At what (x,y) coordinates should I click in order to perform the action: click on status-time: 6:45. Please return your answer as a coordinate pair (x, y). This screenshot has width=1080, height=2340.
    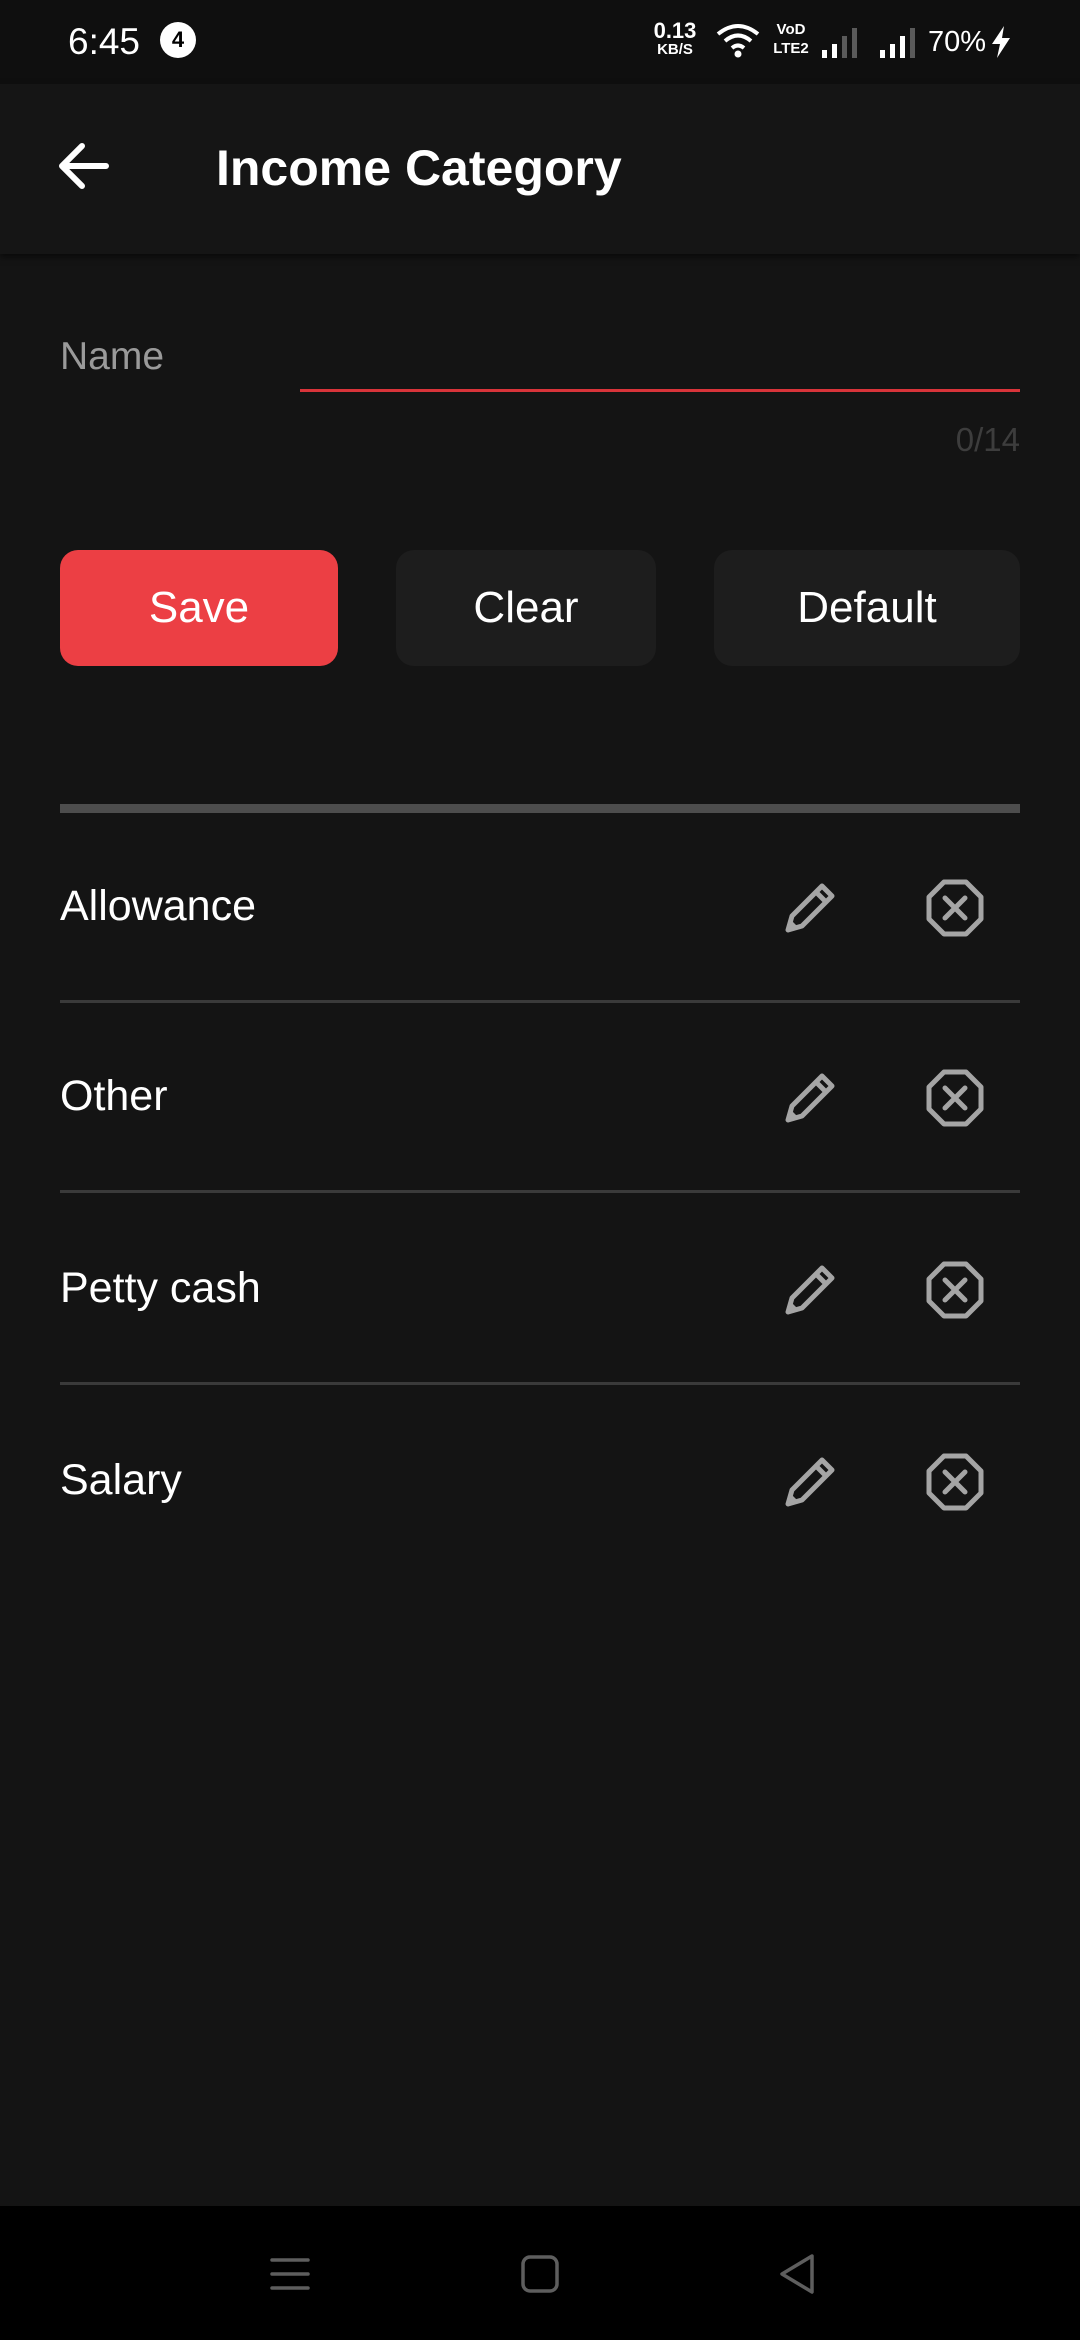
    Looking at the image, I should click on (104, 41).